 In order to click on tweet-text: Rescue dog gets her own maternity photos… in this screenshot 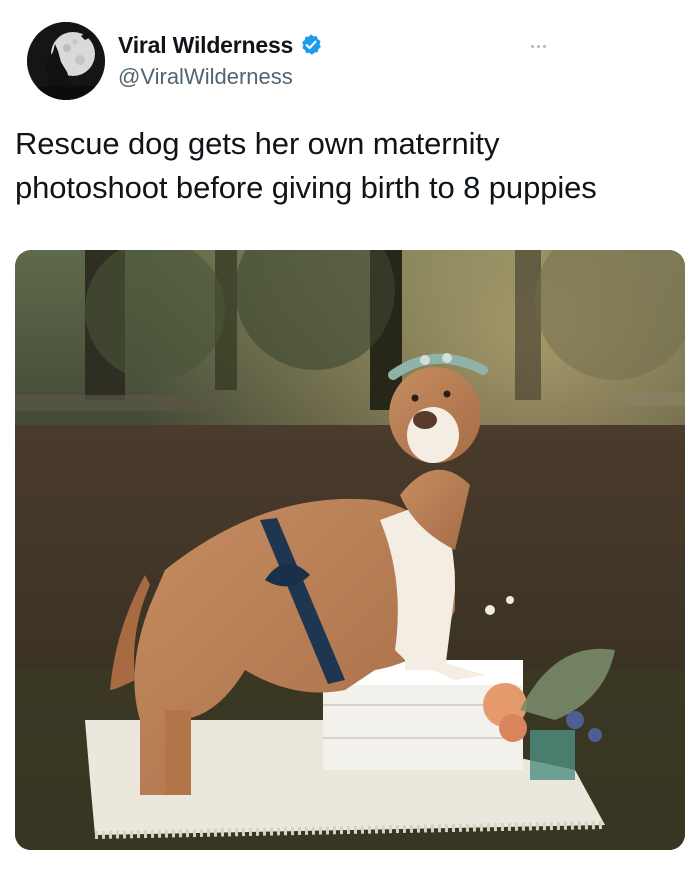, I will do `click(306, 165)`.